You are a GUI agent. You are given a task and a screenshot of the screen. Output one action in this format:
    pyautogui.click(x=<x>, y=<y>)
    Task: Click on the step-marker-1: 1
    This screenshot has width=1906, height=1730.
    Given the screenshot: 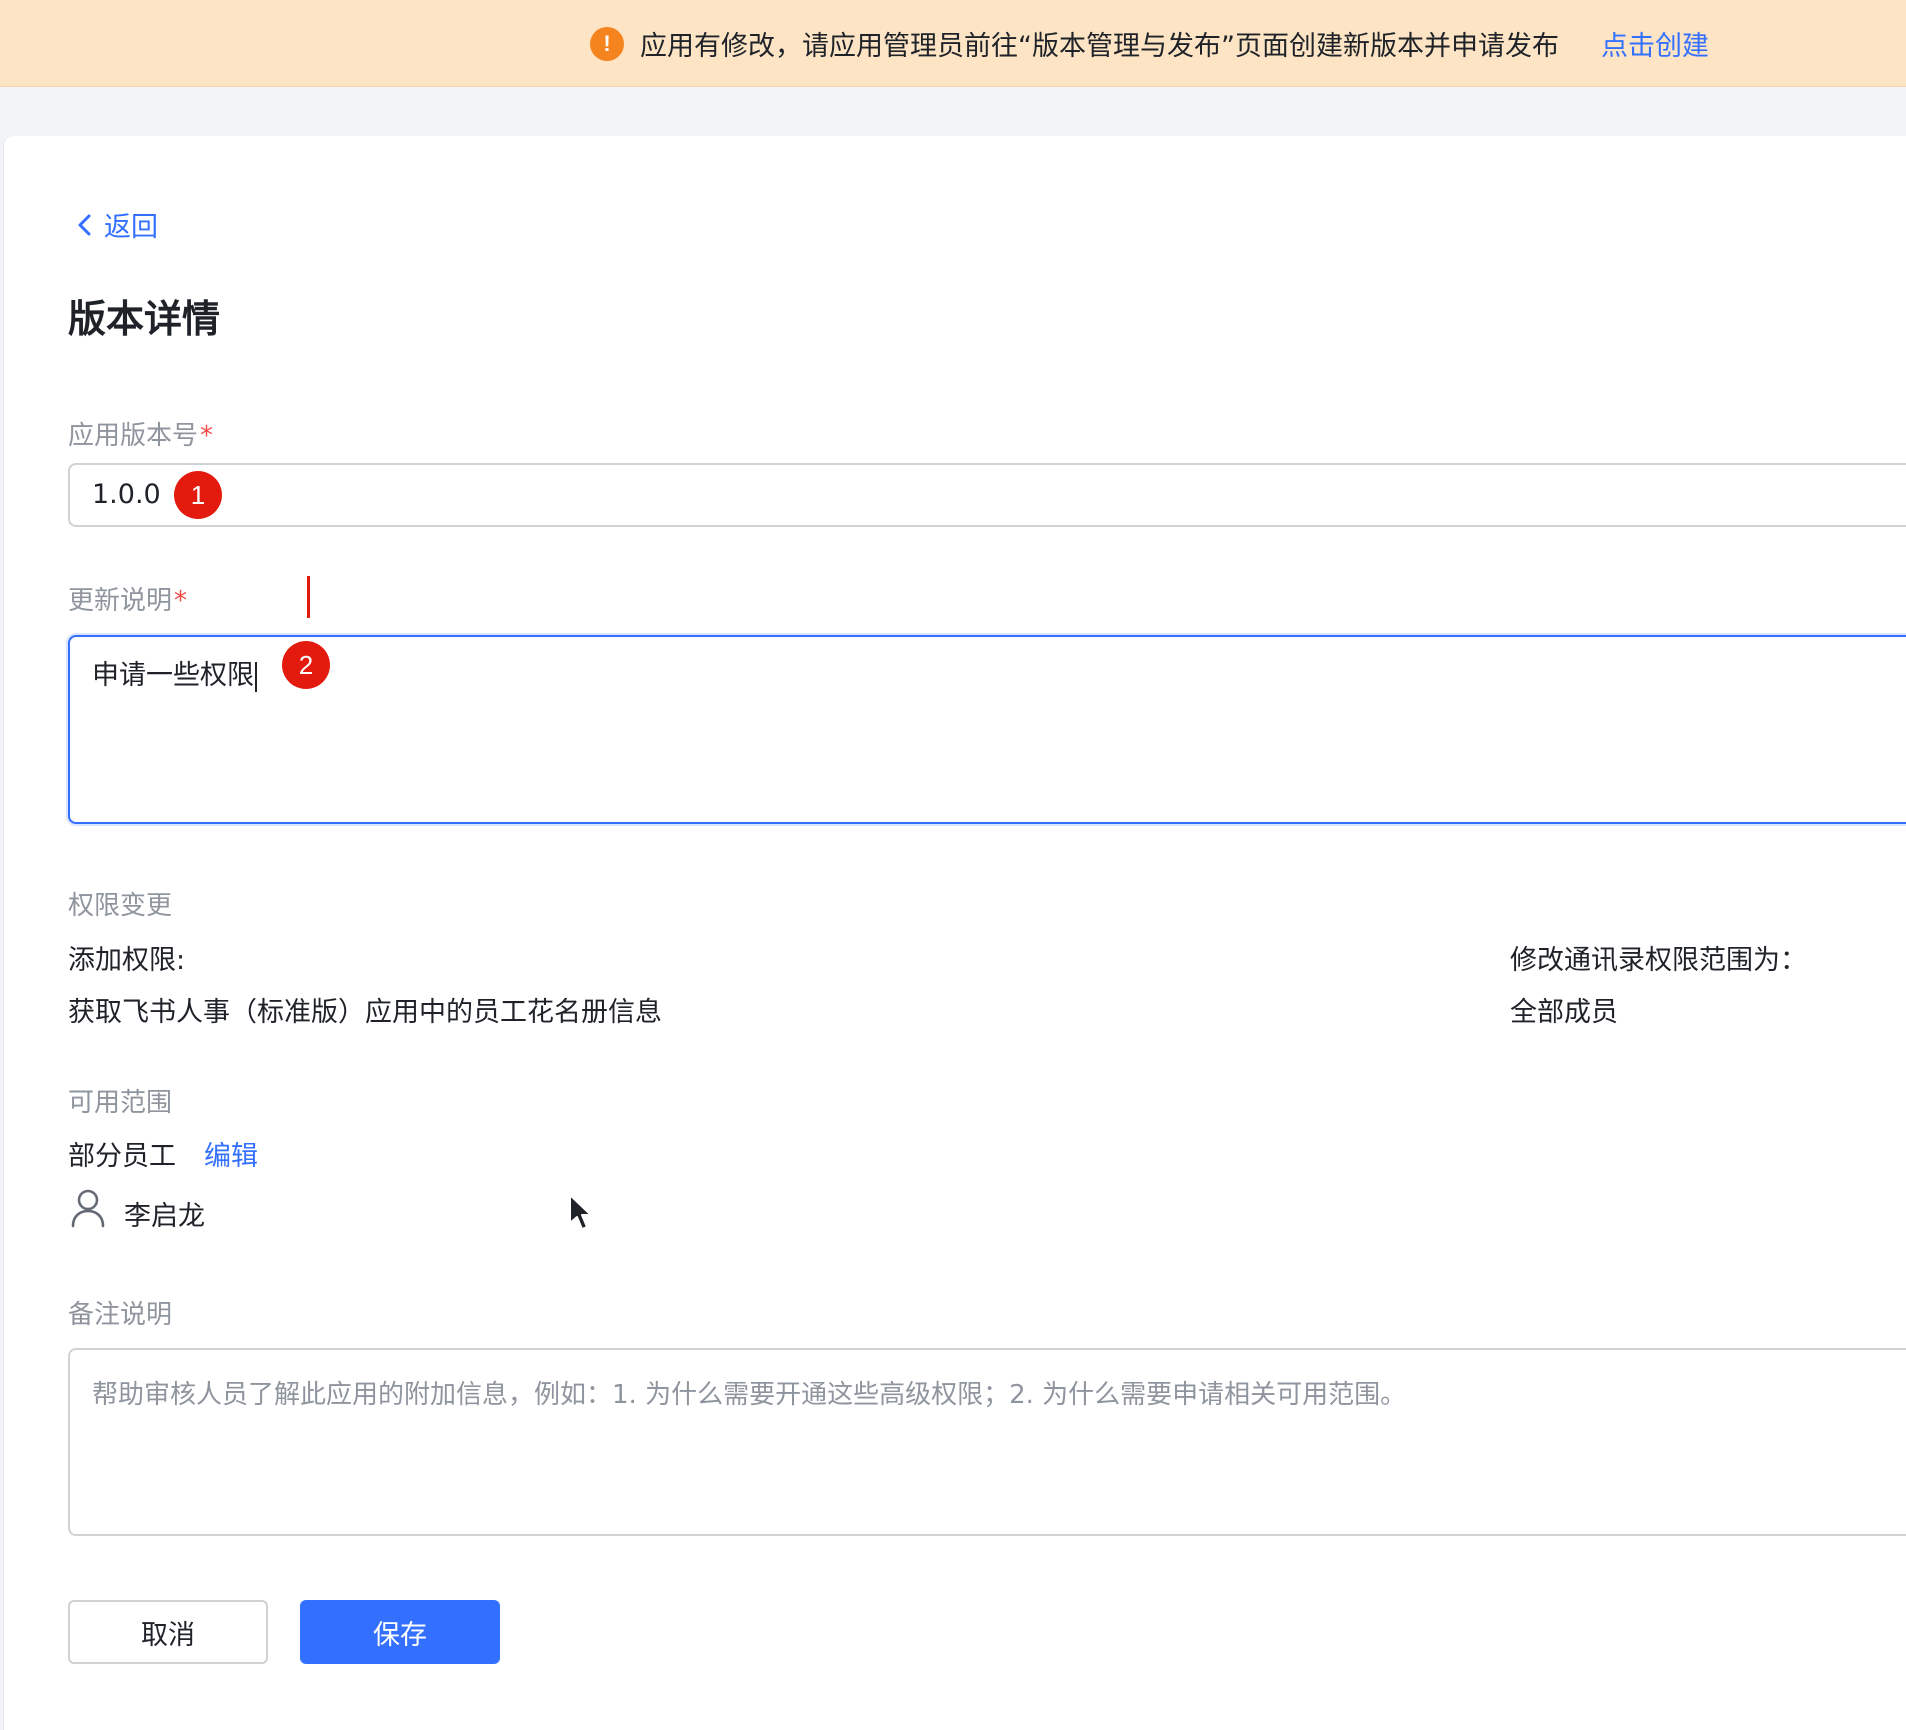 What is the action you would take?
    pyautogui.click(x=198, y=495)
    